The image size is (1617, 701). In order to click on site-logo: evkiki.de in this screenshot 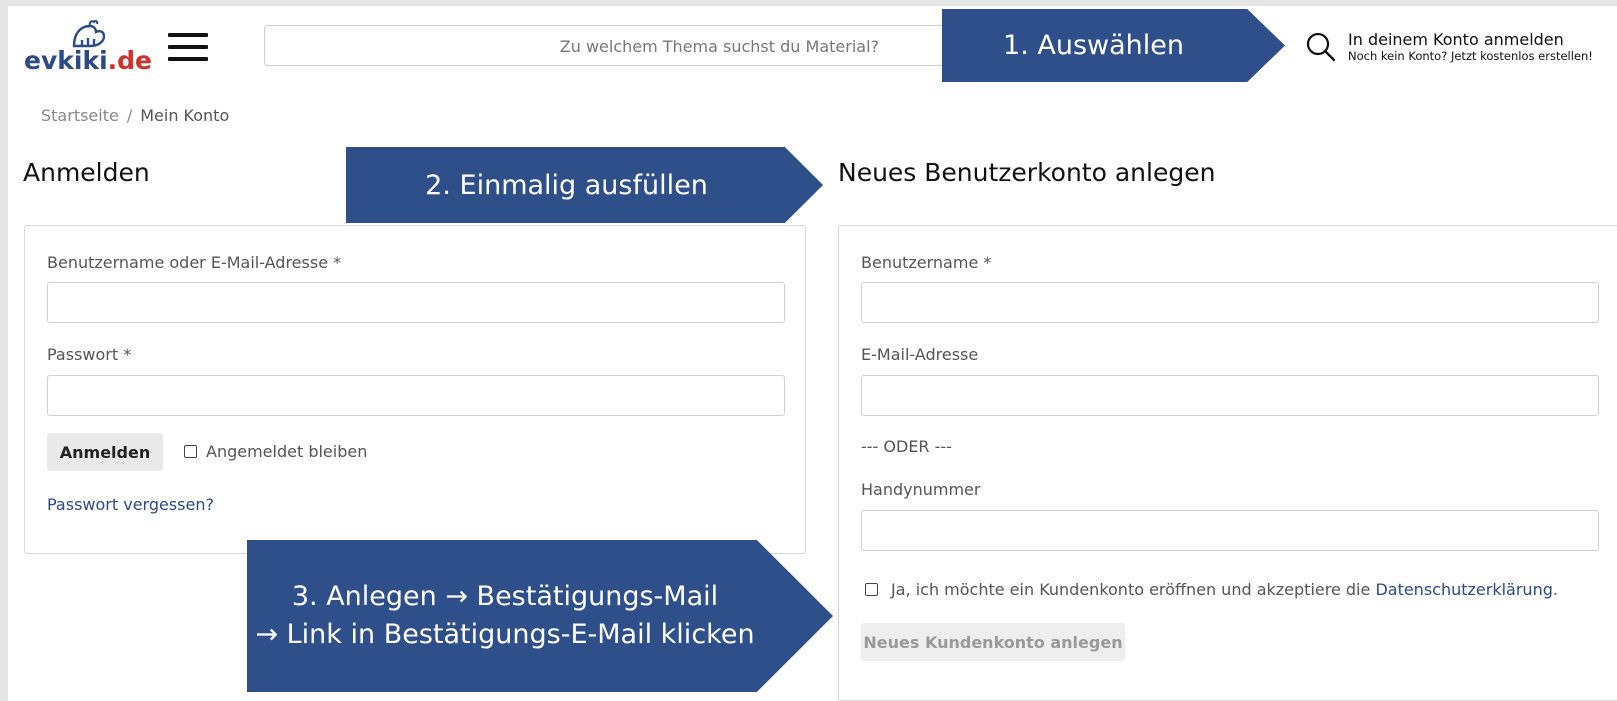, I will do `click(88, 50)`.